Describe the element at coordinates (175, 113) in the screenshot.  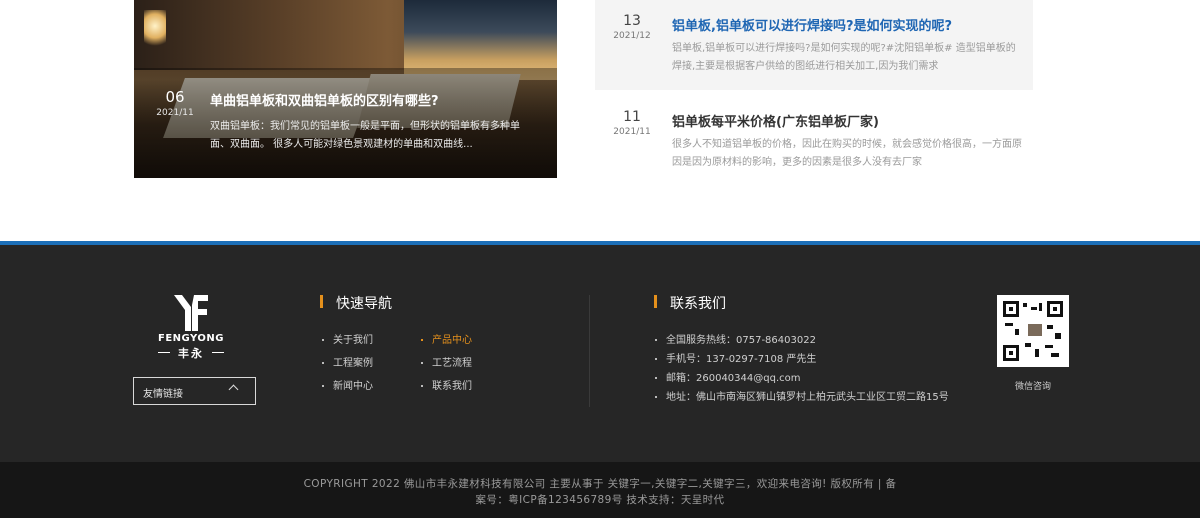
I see `featured-year-month: 2021/11` at that location.